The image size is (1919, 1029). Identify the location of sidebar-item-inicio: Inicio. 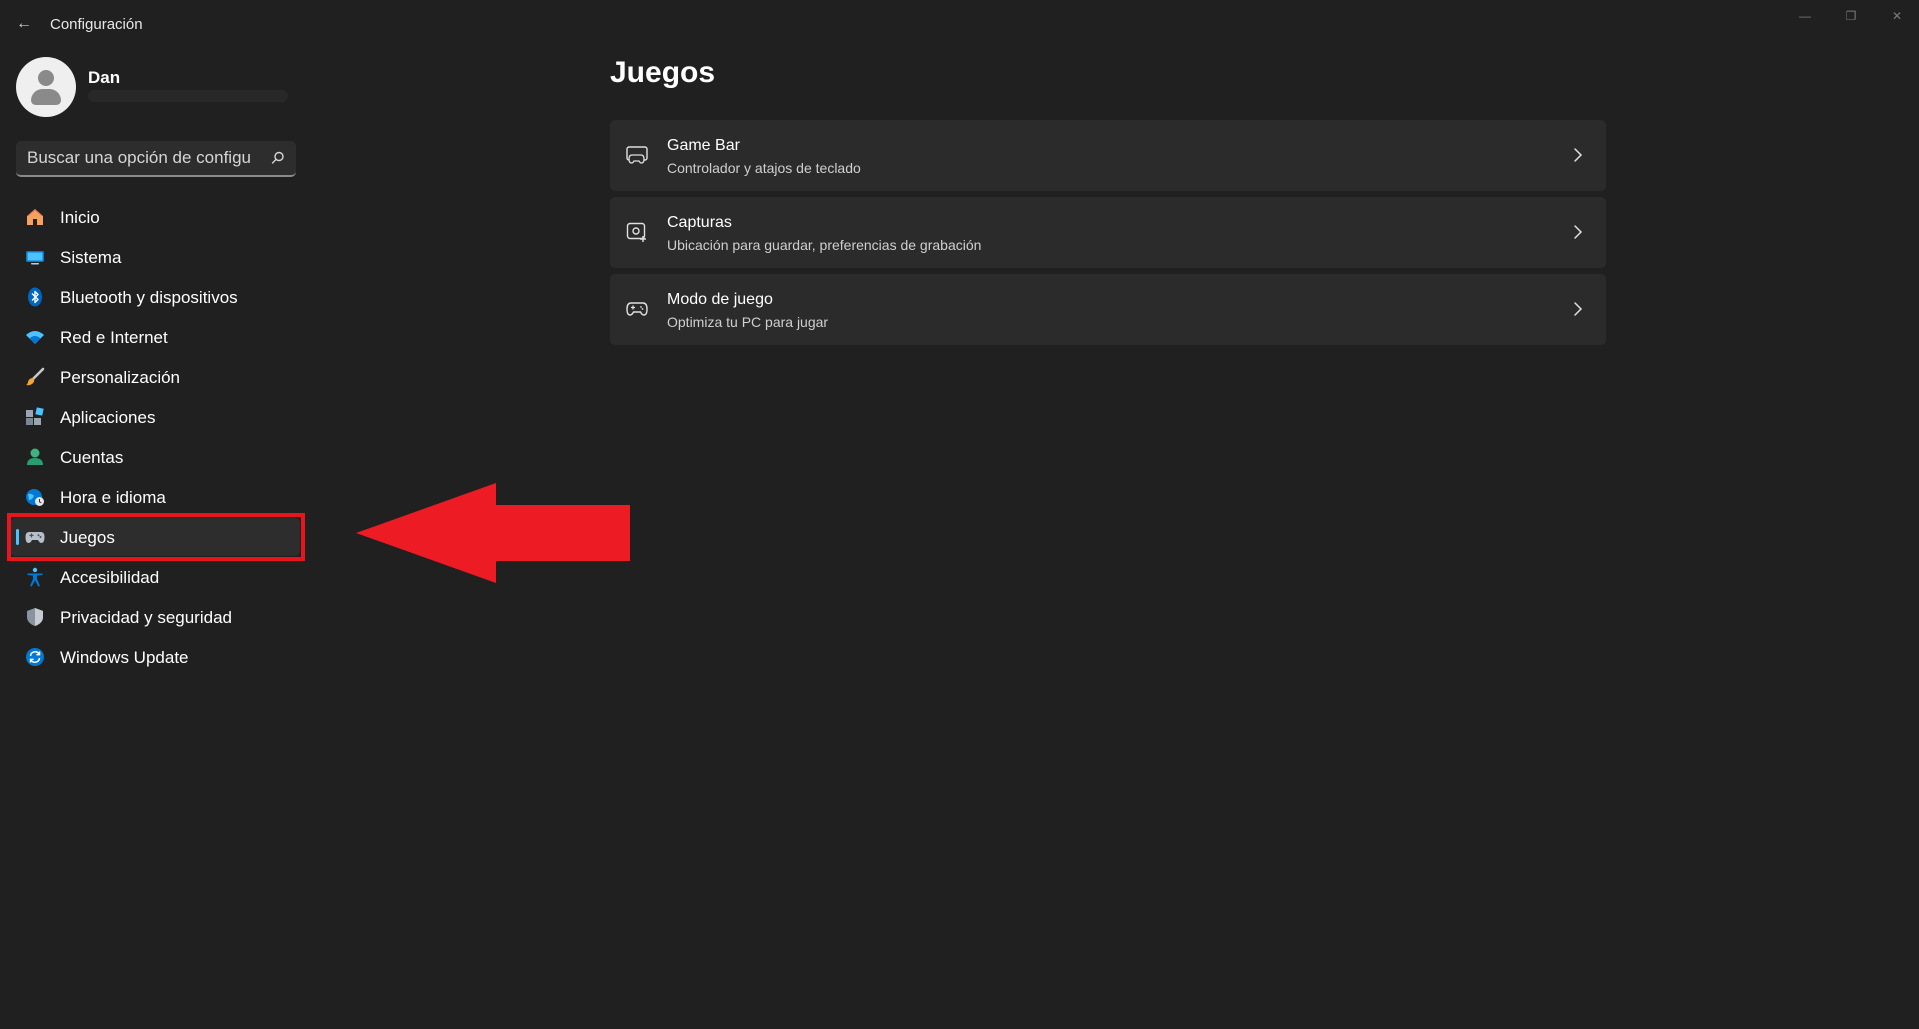
(155, 217).